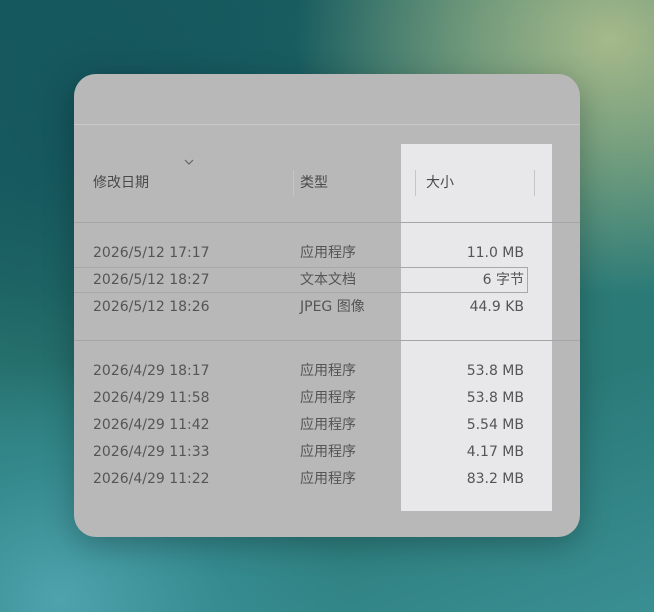 Image resolution: width=654 pixels, height=612 pixels. I want to click on row-size: 11.0 MB, so click(495, 253).